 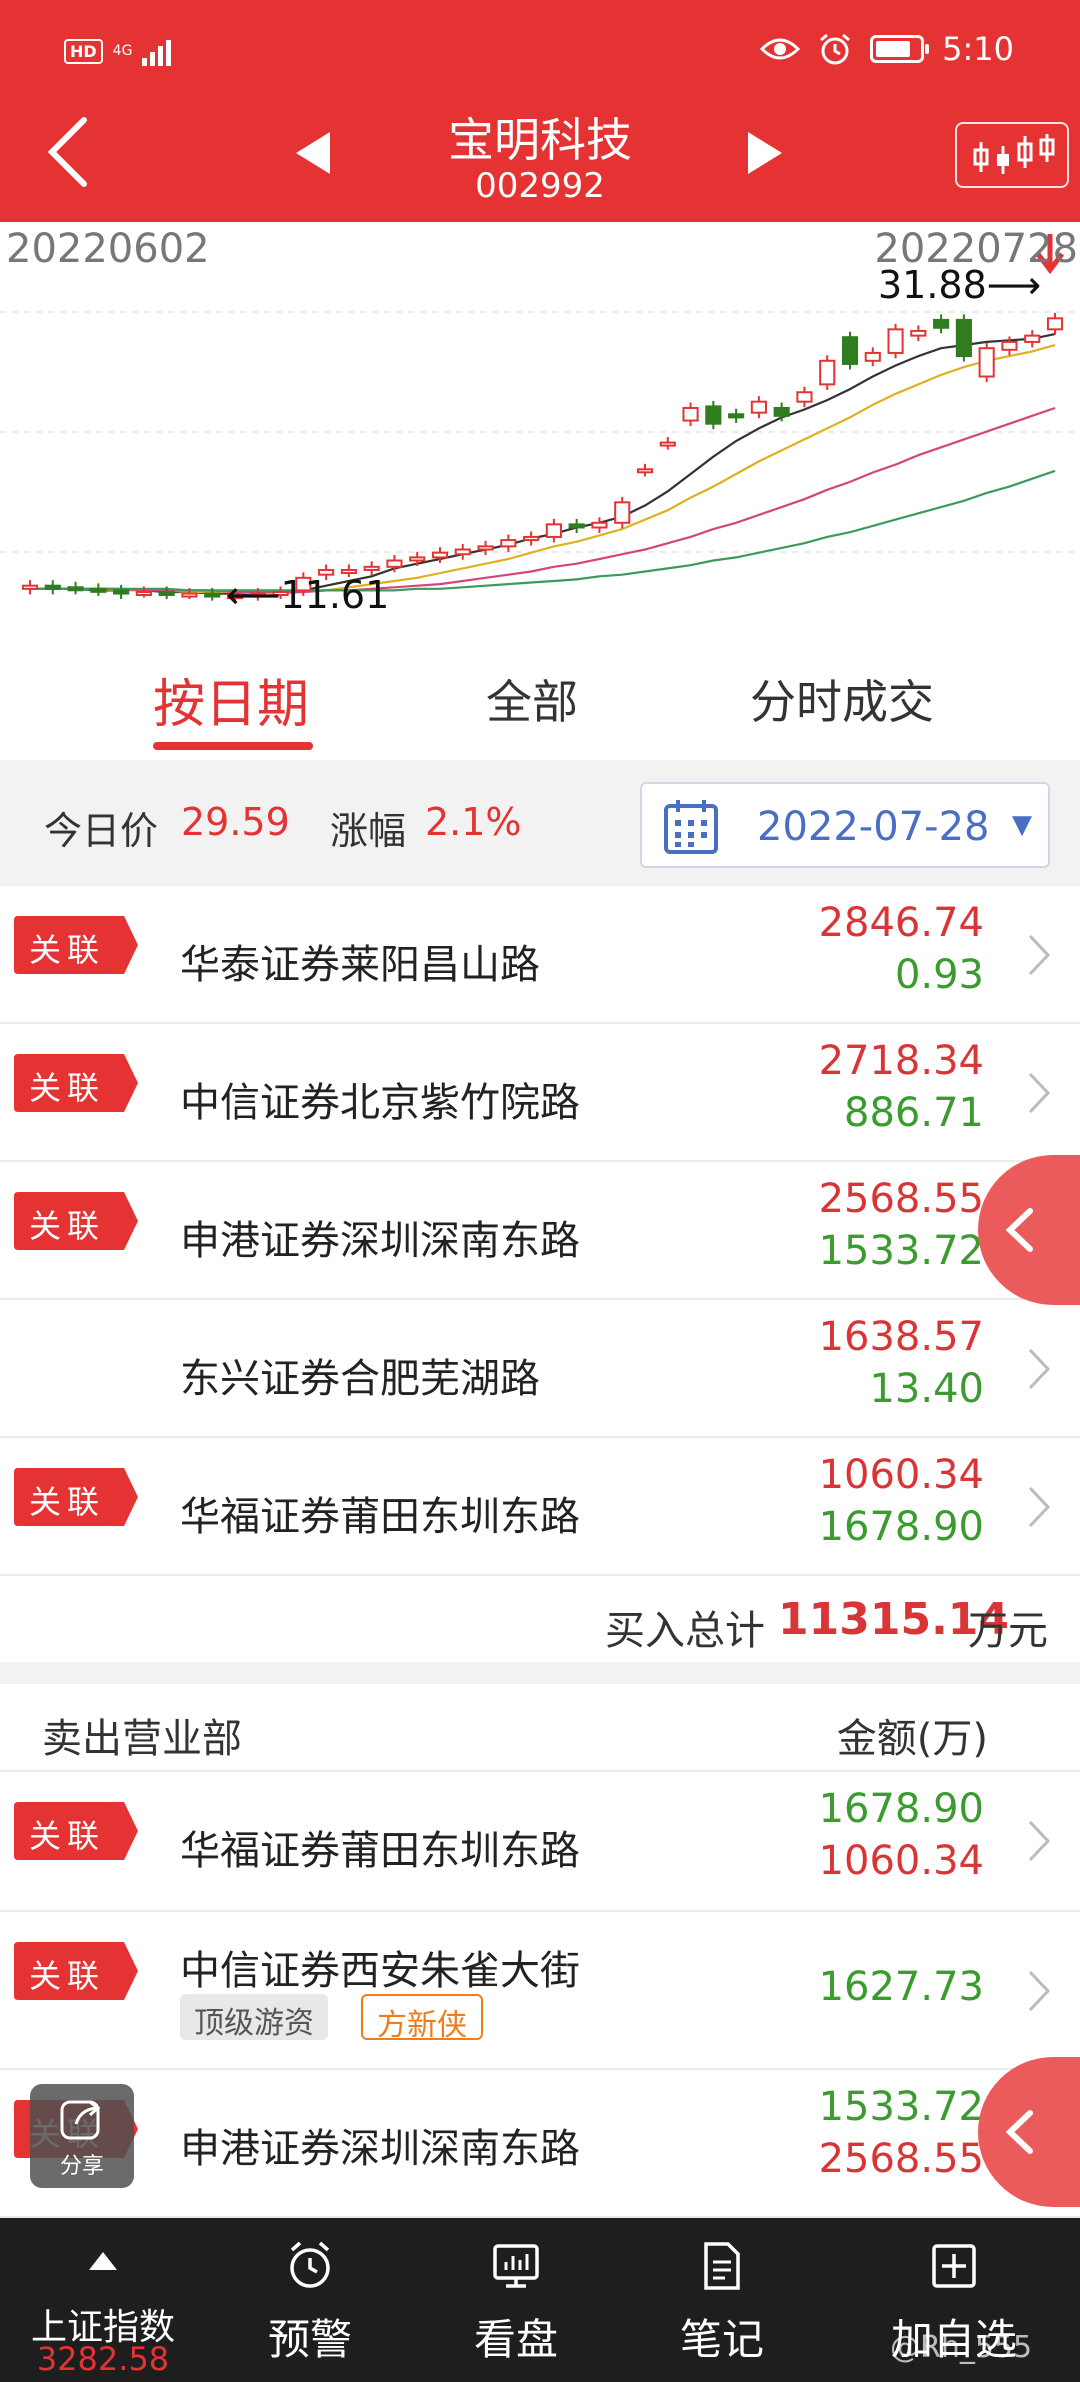 What do you see at coordinates (380, 1851) in the screenshot?
I see `broker-name: 华福证券莆田东圳东路` at bounding box center [380, 1851].